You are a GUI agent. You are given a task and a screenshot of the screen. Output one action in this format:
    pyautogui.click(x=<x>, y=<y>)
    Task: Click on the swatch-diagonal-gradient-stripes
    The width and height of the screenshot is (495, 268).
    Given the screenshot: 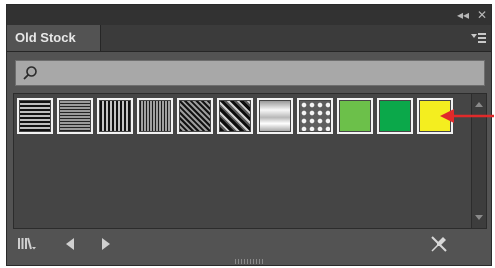 What is the action you would take?
    pyautogui.click(x=235, y=116)
    